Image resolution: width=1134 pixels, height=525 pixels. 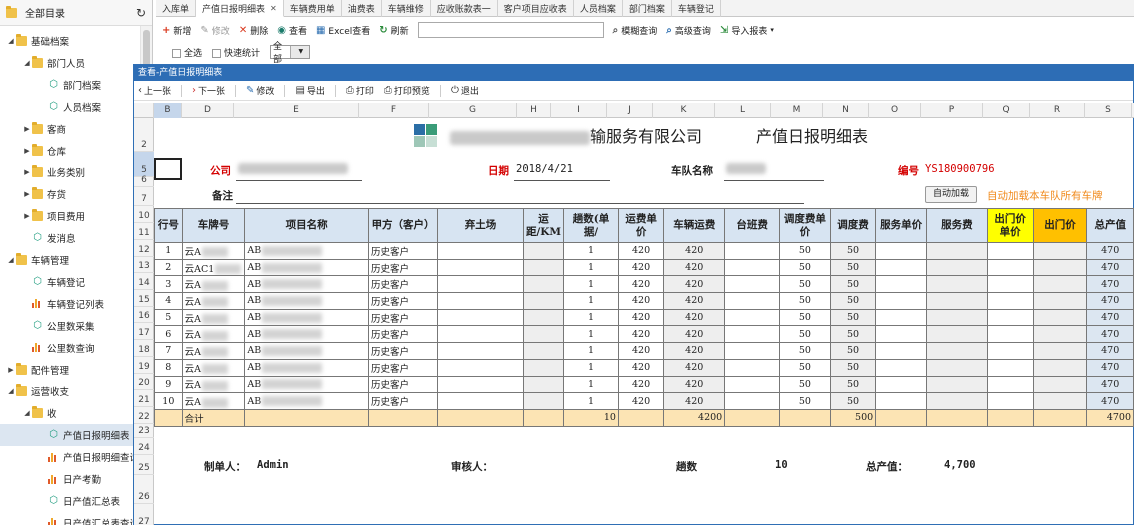 I want to click on column-header: Q, so click(x=1006, y=110).